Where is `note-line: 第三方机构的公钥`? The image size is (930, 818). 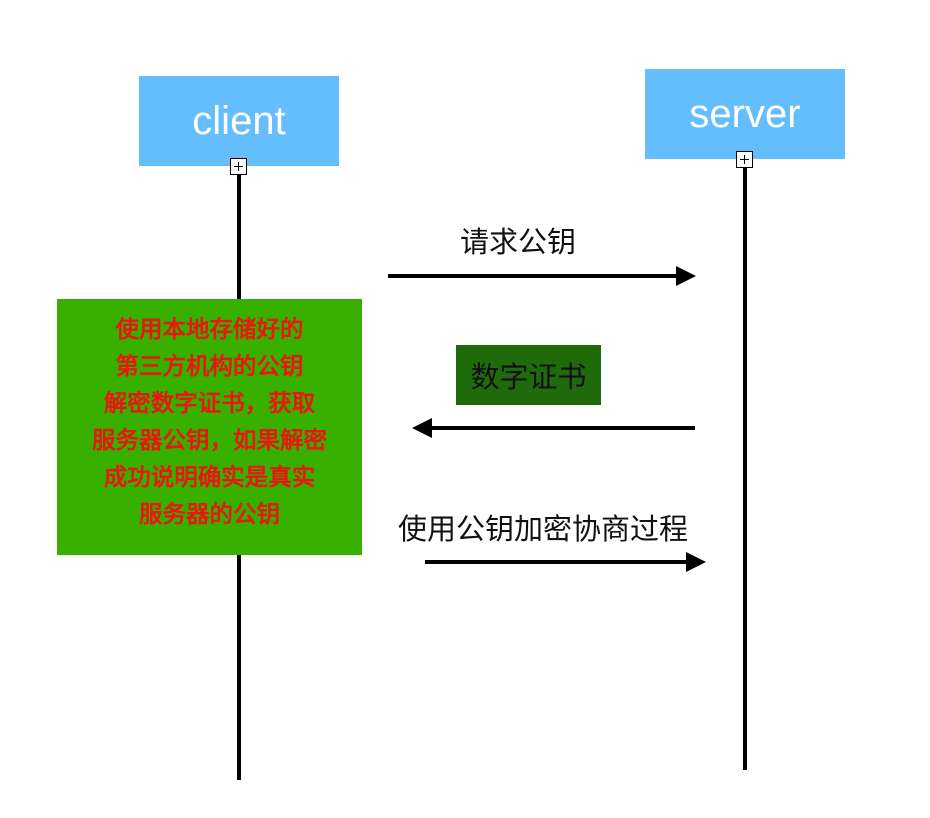
note-line: 第三方机构的公钥 is located at coordinates (209, 366).